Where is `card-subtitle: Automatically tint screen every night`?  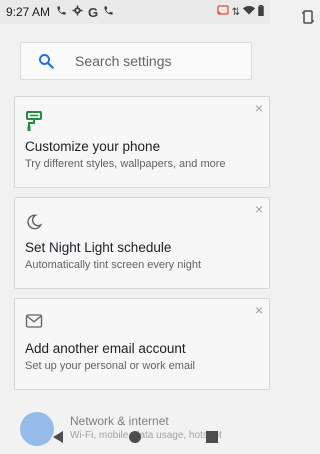 card-subtitle: Automatically tint screen every night is located at coordinates (113, 265).